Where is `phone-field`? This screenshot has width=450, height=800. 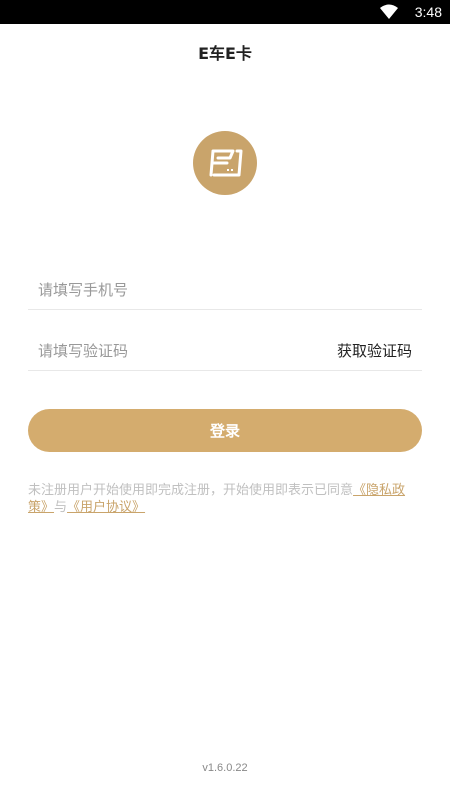
phone-field is located at coordinates (225, 290).